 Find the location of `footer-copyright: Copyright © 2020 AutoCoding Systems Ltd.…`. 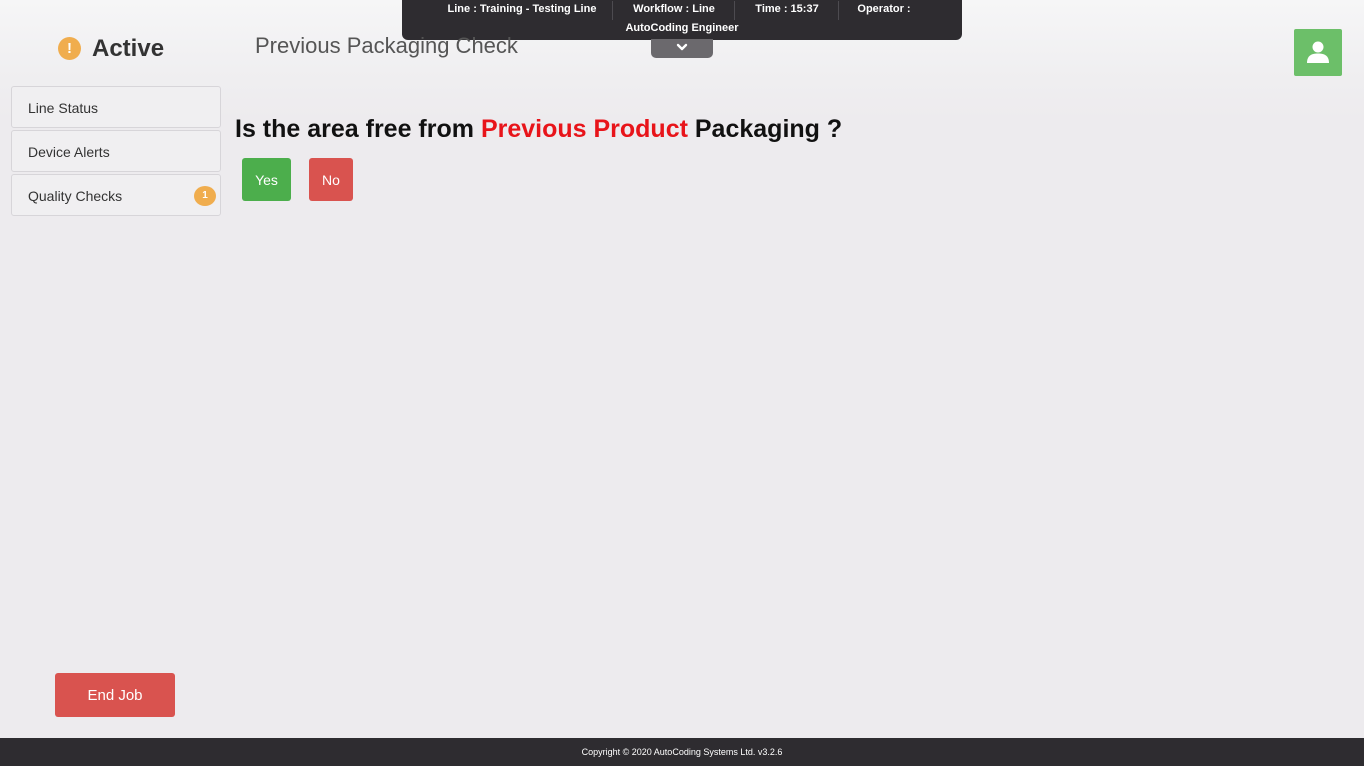

footer-copyright: Copyright © 2020 AutoCoding Systems Ltd.… is located at coordinates (682, 752).